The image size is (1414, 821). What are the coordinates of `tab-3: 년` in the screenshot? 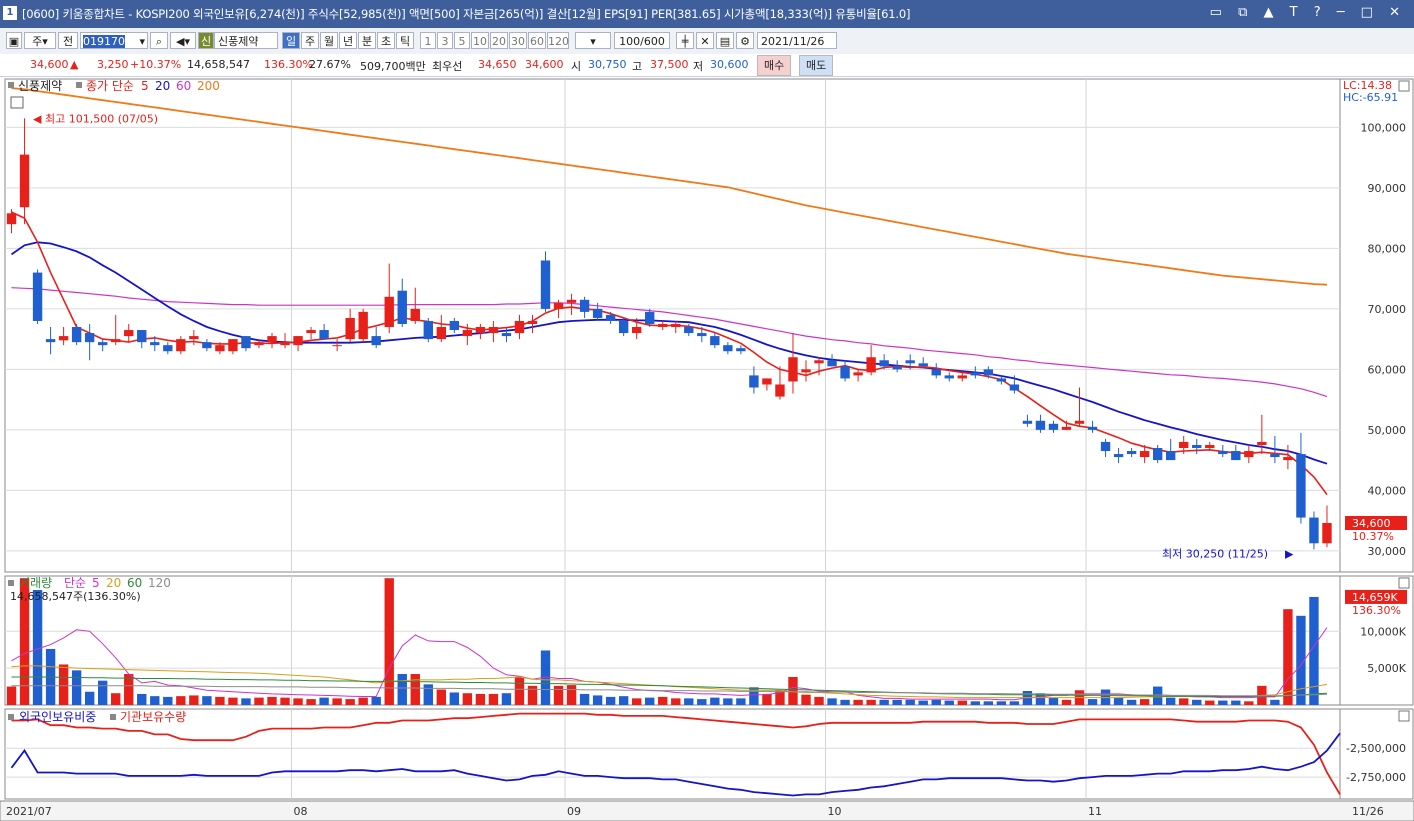 It's located at (348, 40).